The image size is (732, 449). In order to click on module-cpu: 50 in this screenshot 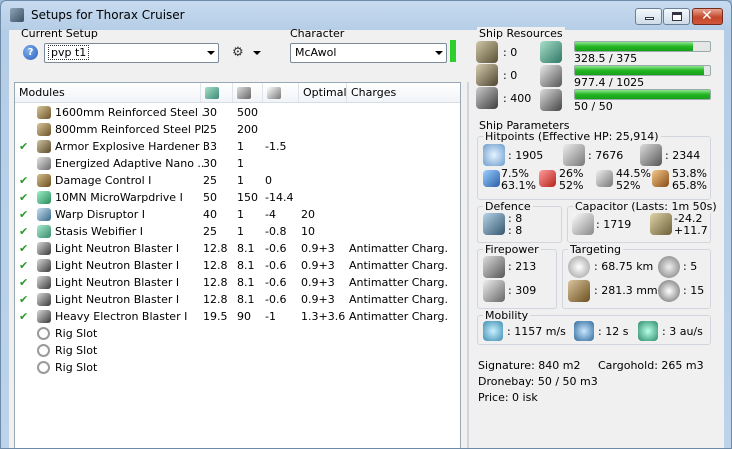, I will do `click(210, 197)`.